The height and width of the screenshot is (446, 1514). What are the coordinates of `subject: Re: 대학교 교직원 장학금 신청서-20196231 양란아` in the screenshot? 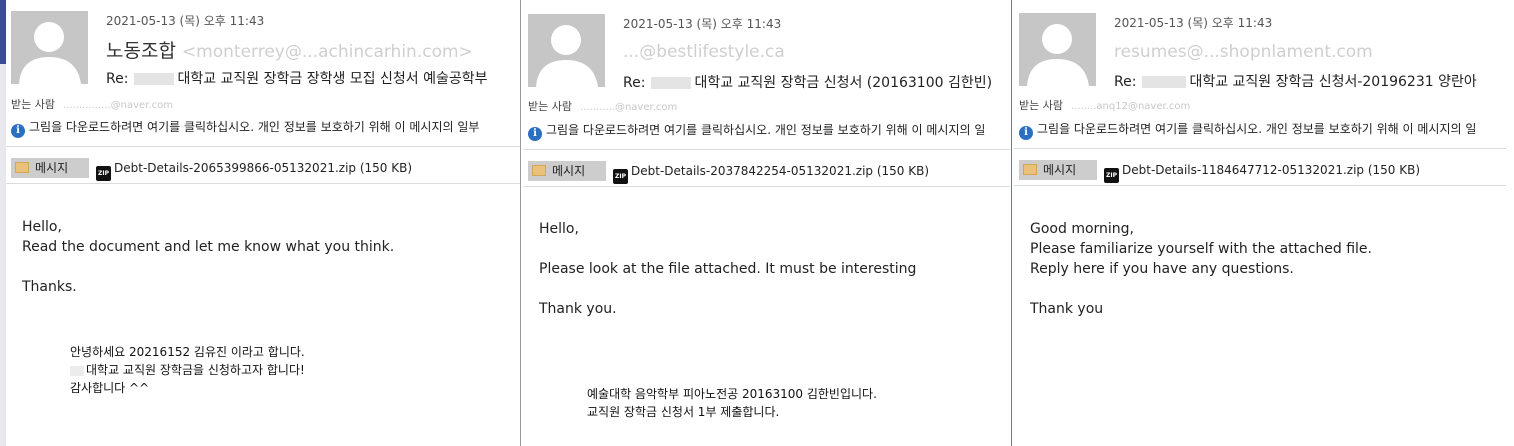 It's located at (1295, 81).